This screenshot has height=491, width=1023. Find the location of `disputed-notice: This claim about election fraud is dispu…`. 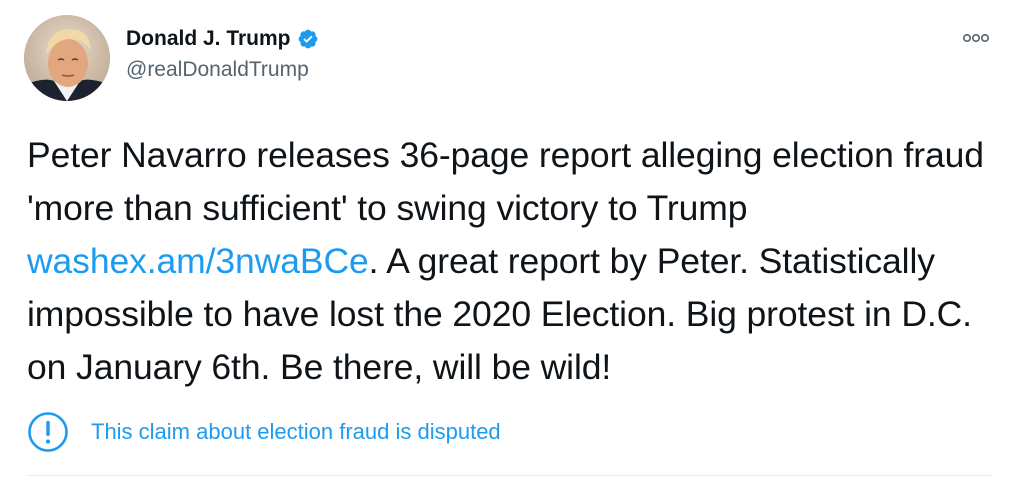

disputed-notice: This claim about election fraud is dispu… is located at coordinates (264, 432).